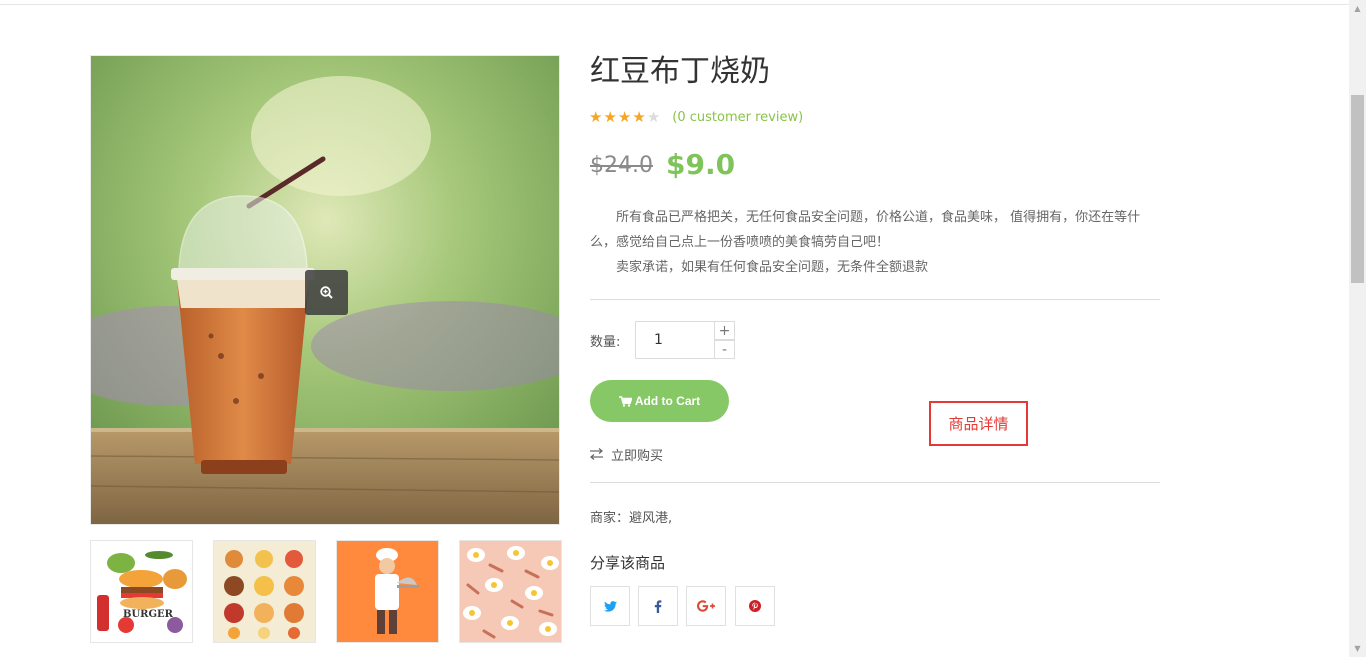 The height and width of the screenshot is (657, 1366). What do you see at coordinates (1357, 8) in the screenshot?
I see `scroll-up-arrow-icon: ▲` at bounding box center [1357, 8].